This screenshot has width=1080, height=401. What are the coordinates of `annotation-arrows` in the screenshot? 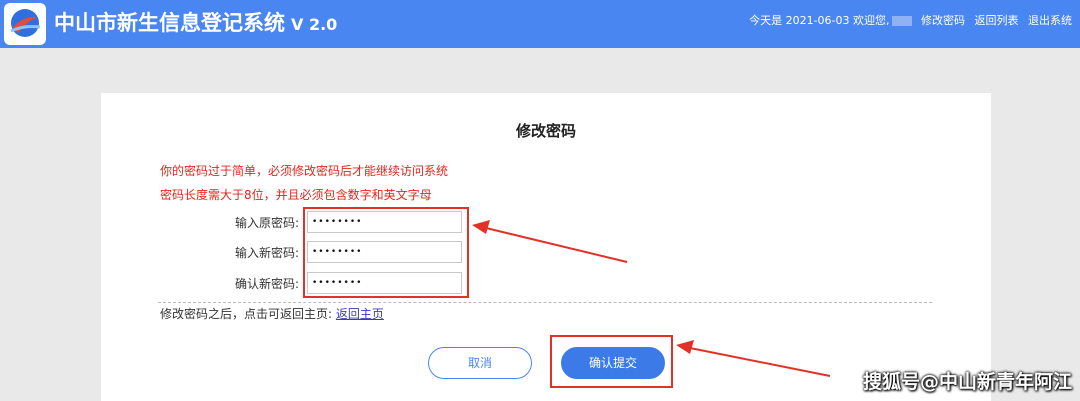 It's located at (651, 298).